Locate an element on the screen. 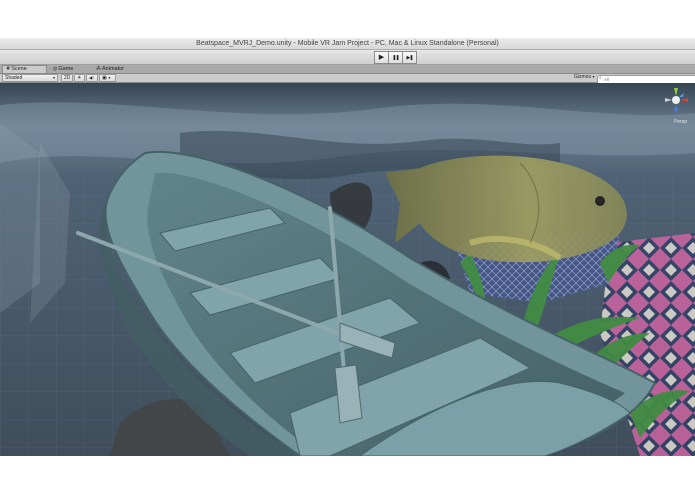  step-button: ▶❚ is located at coordinates (409, 57).